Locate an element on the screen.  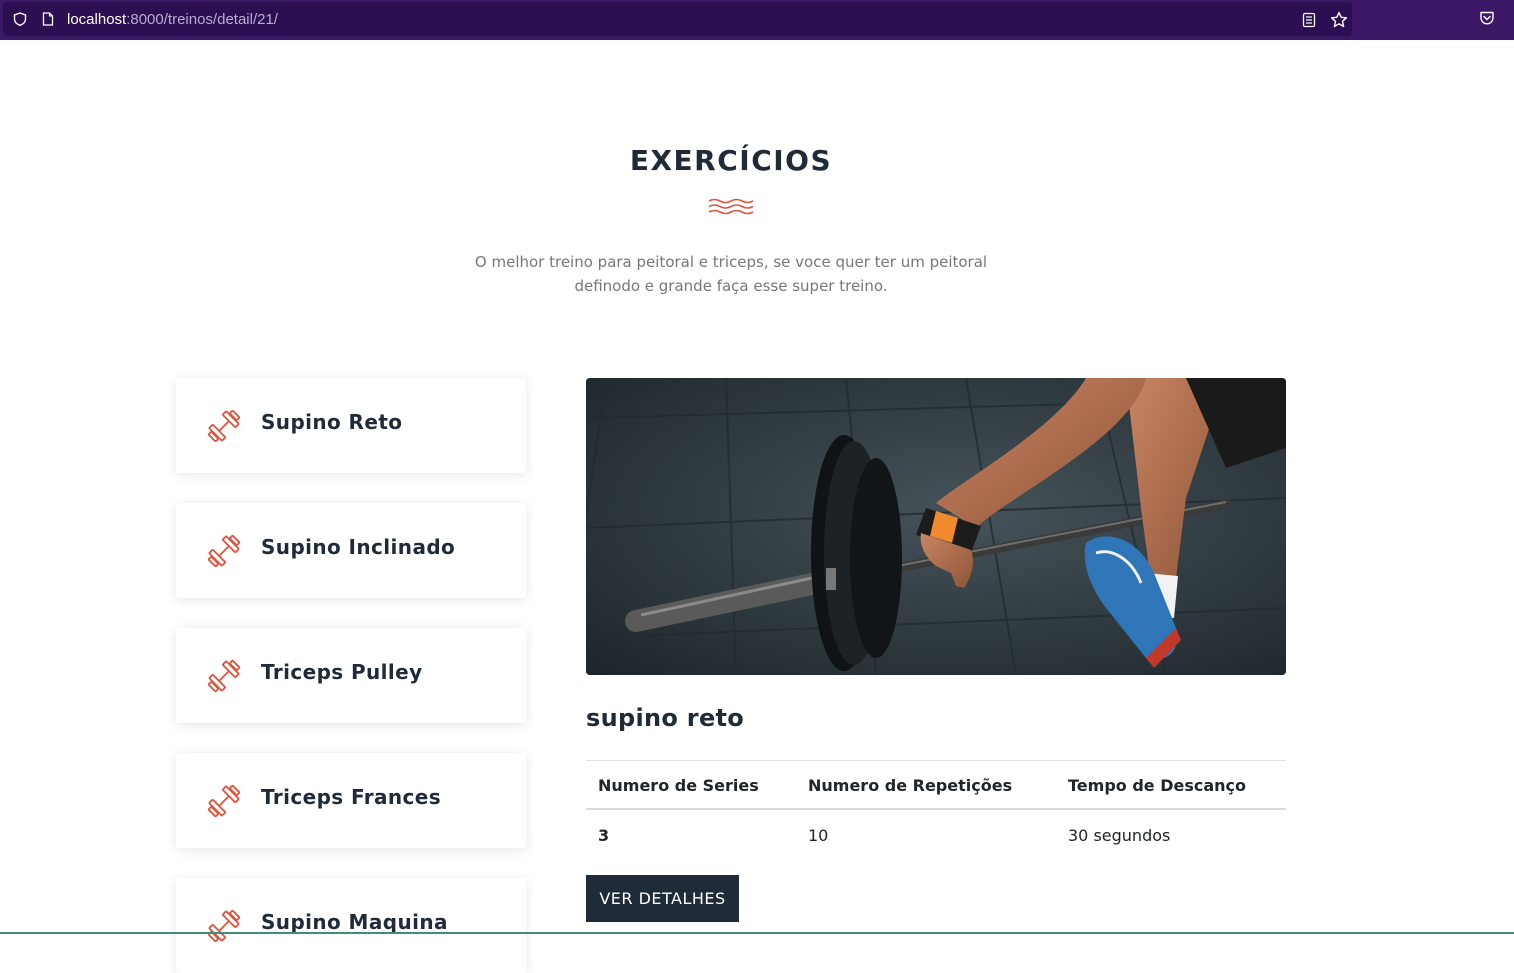
address-bar: localhost:8000/treinos/detail/21/ is located at coordinates (677, 19).